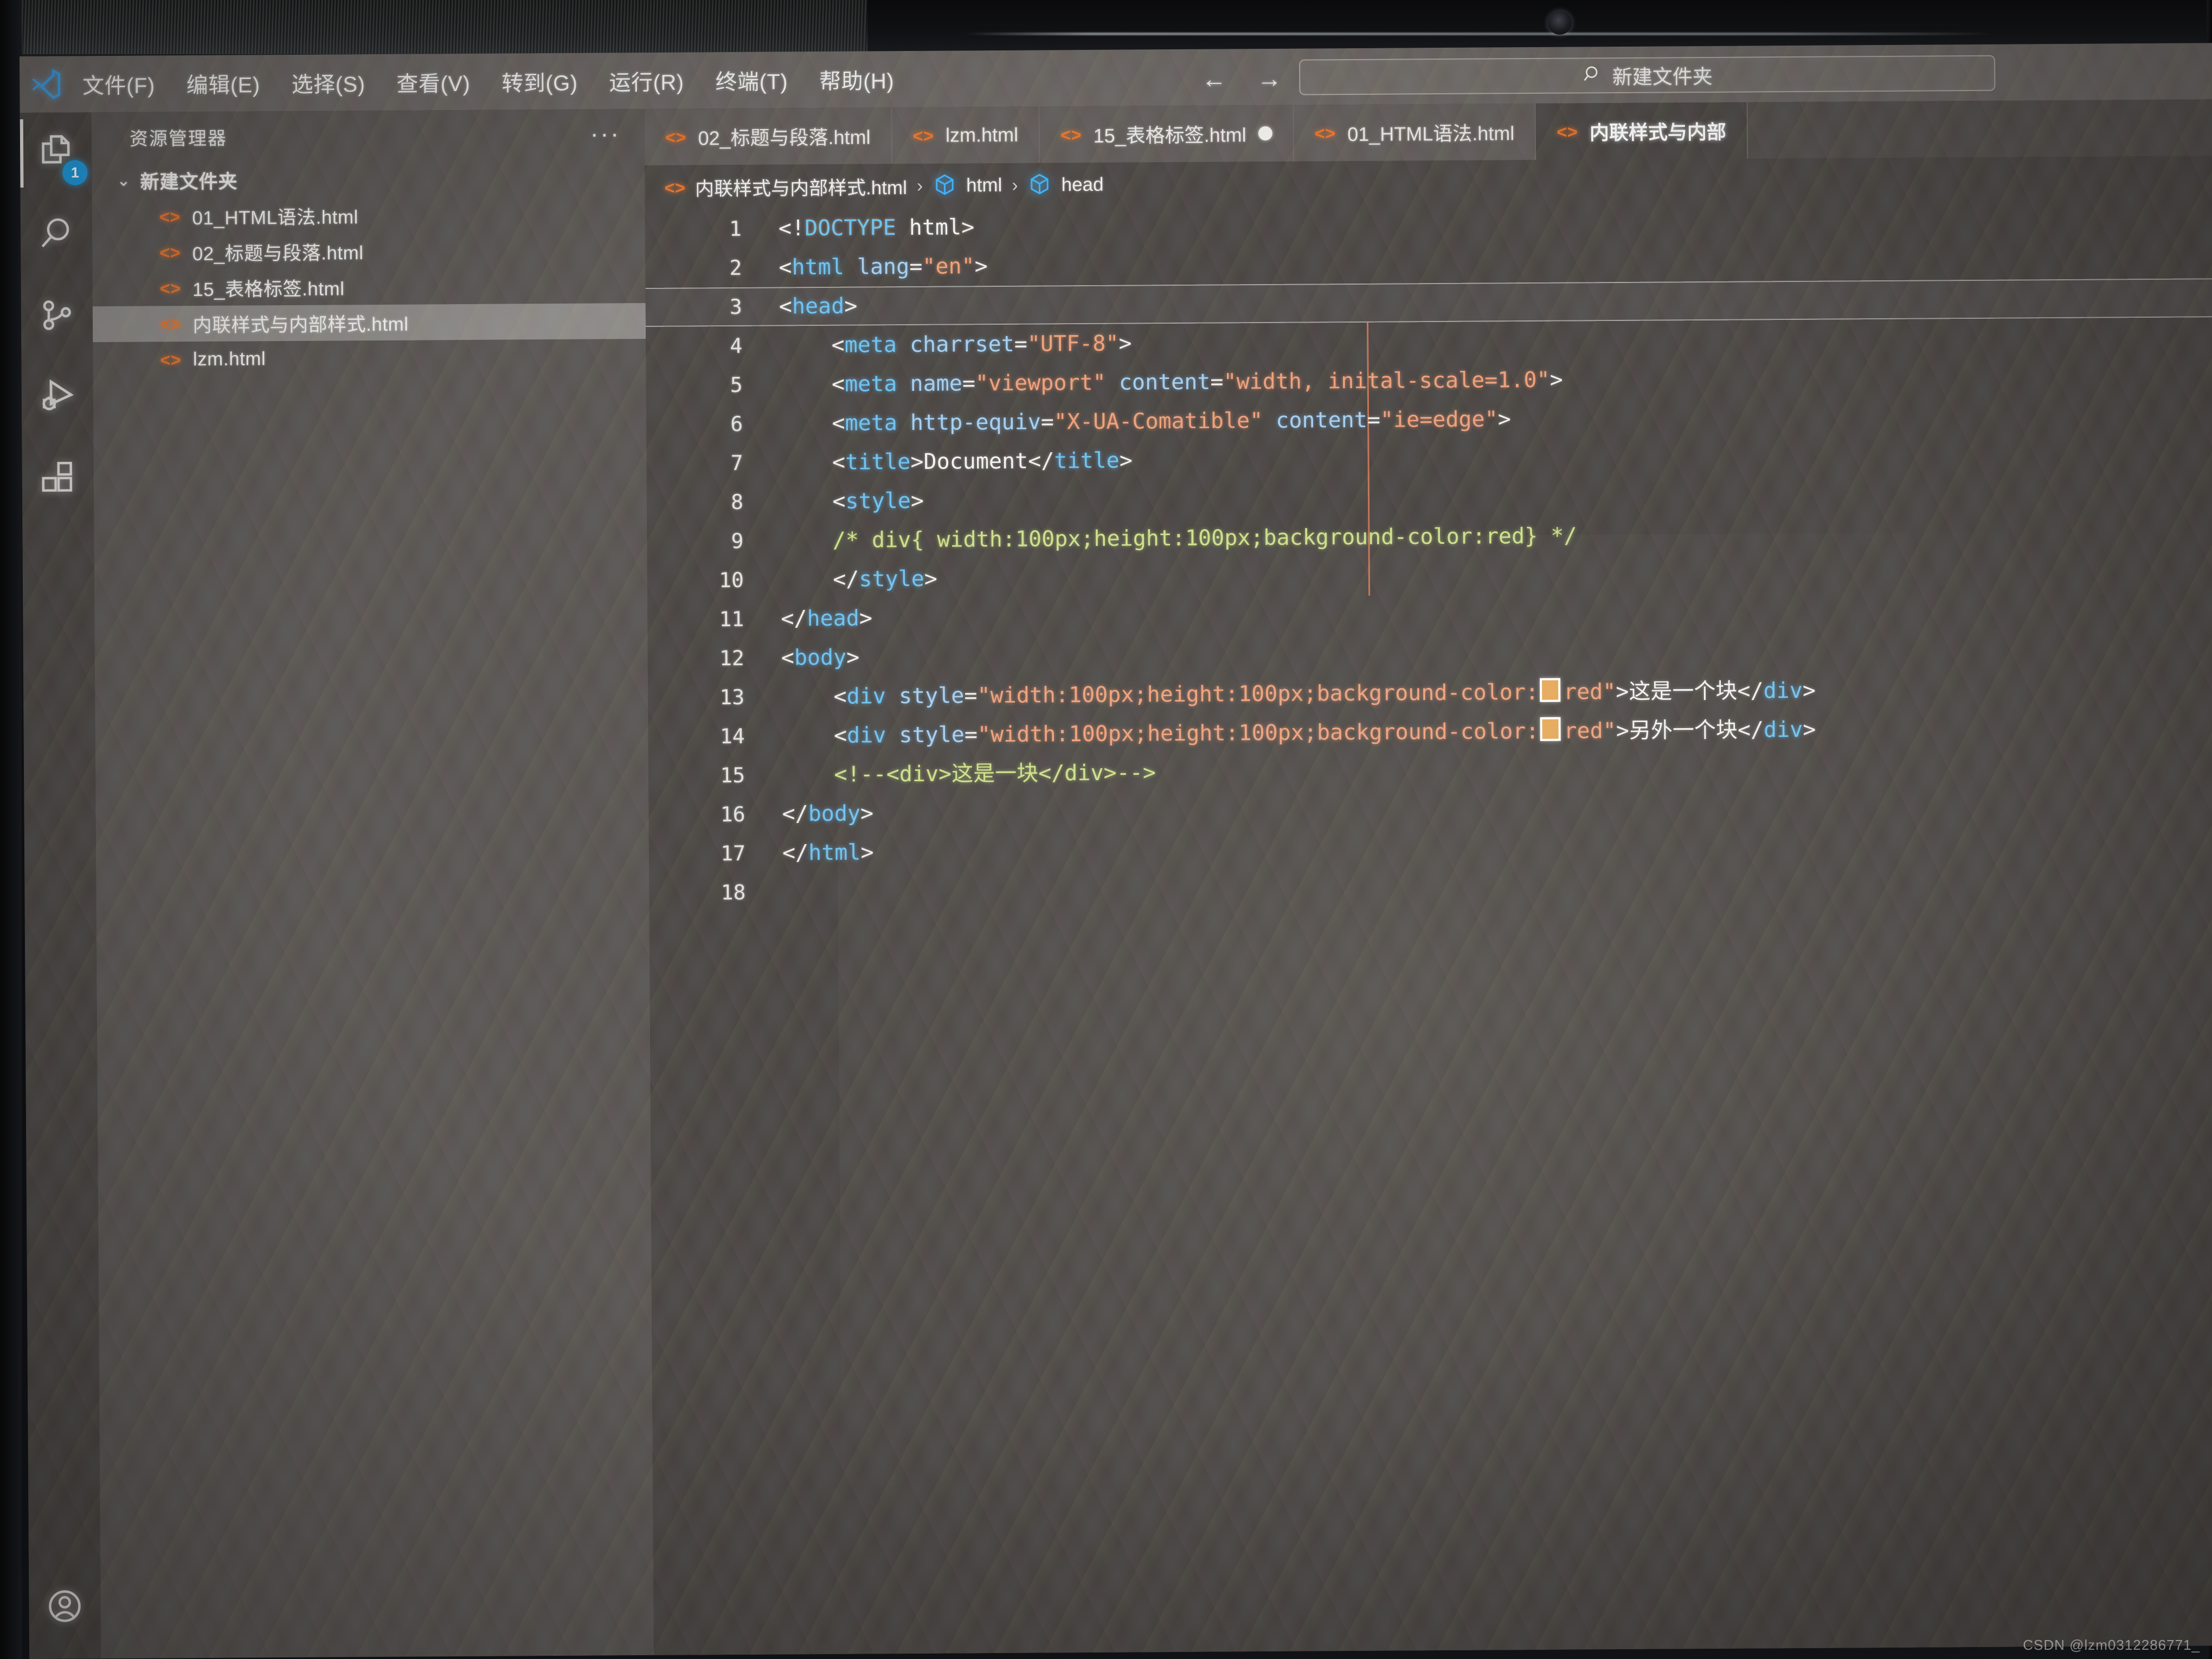 The image size is (2212, 1659). I want to click on extensions-icon, so click(58, 478).